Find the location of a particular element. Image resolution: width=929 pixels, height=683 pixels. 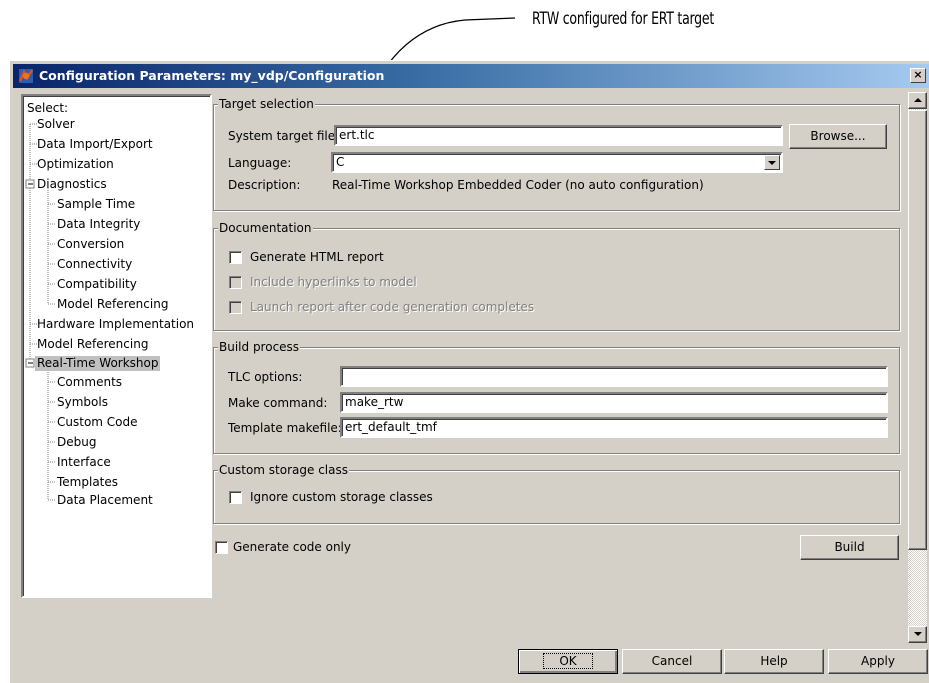

tree-item-hardware-implementation: Hardware Implementation is located at coordinates (115, 324).